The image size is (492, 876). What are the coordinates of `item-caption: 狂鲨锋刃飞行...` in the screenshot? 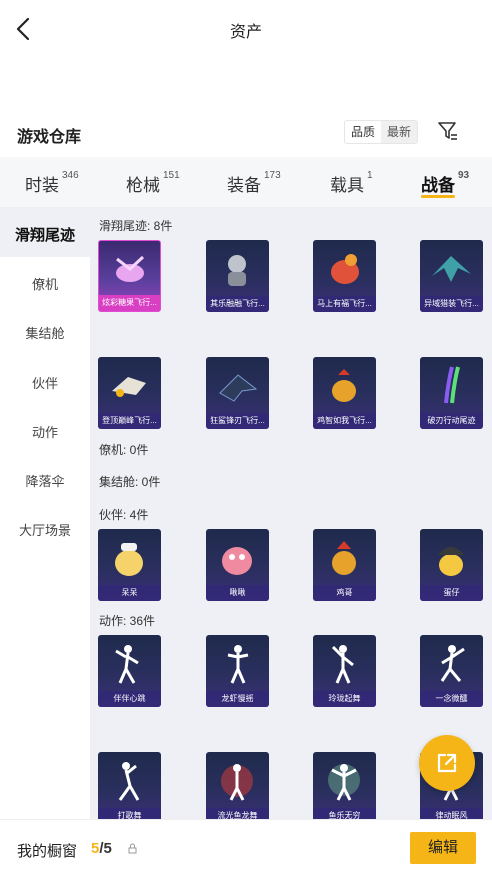 It's located at (237, 421).